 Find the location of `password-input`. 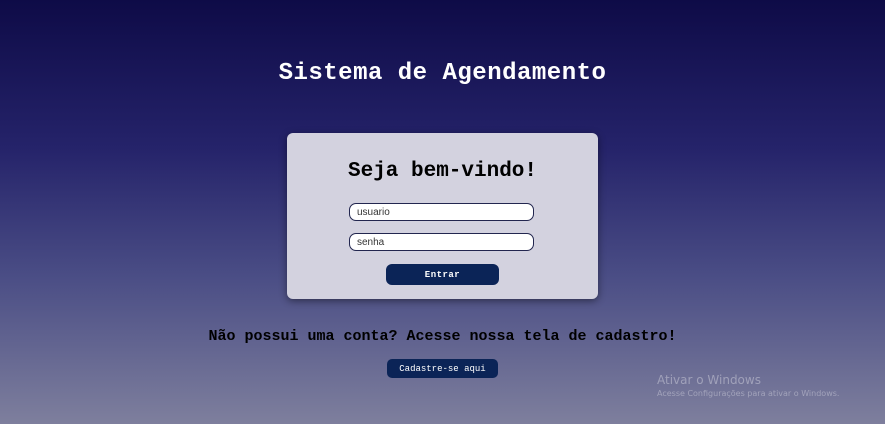

password-input is located at coordinates (441, 242).